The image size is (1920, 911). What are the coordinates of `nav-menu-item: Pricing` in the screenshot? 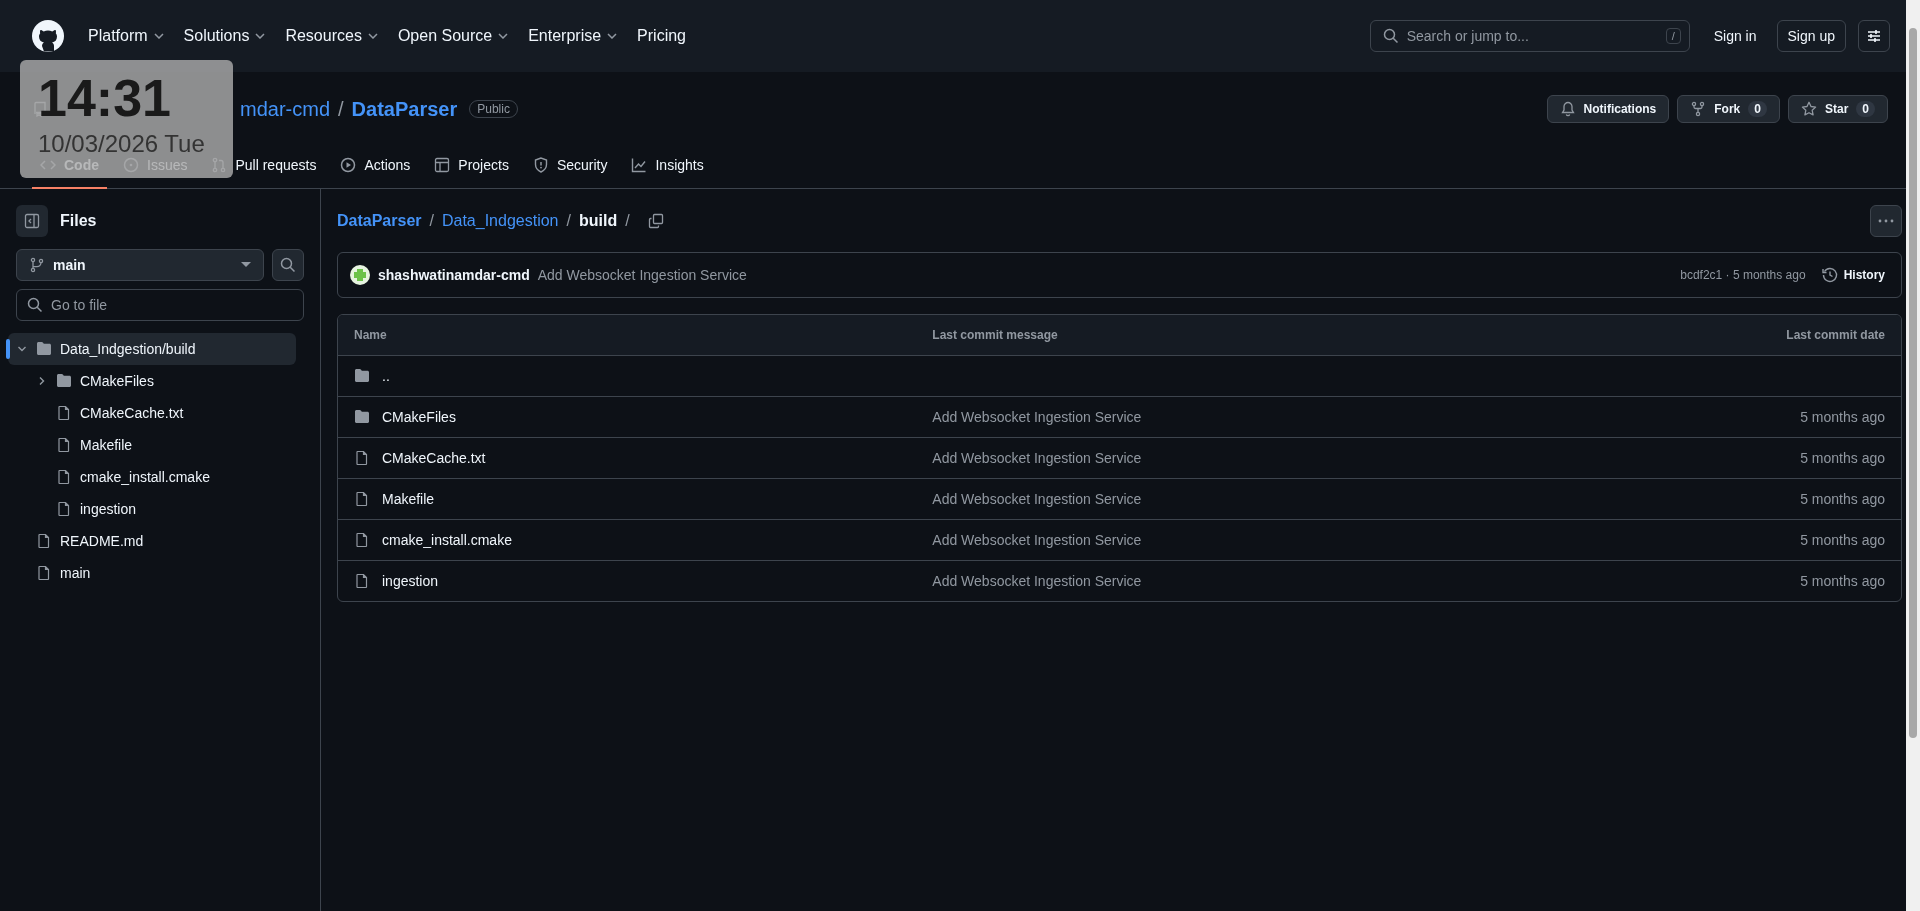 It's located at (661, 36).